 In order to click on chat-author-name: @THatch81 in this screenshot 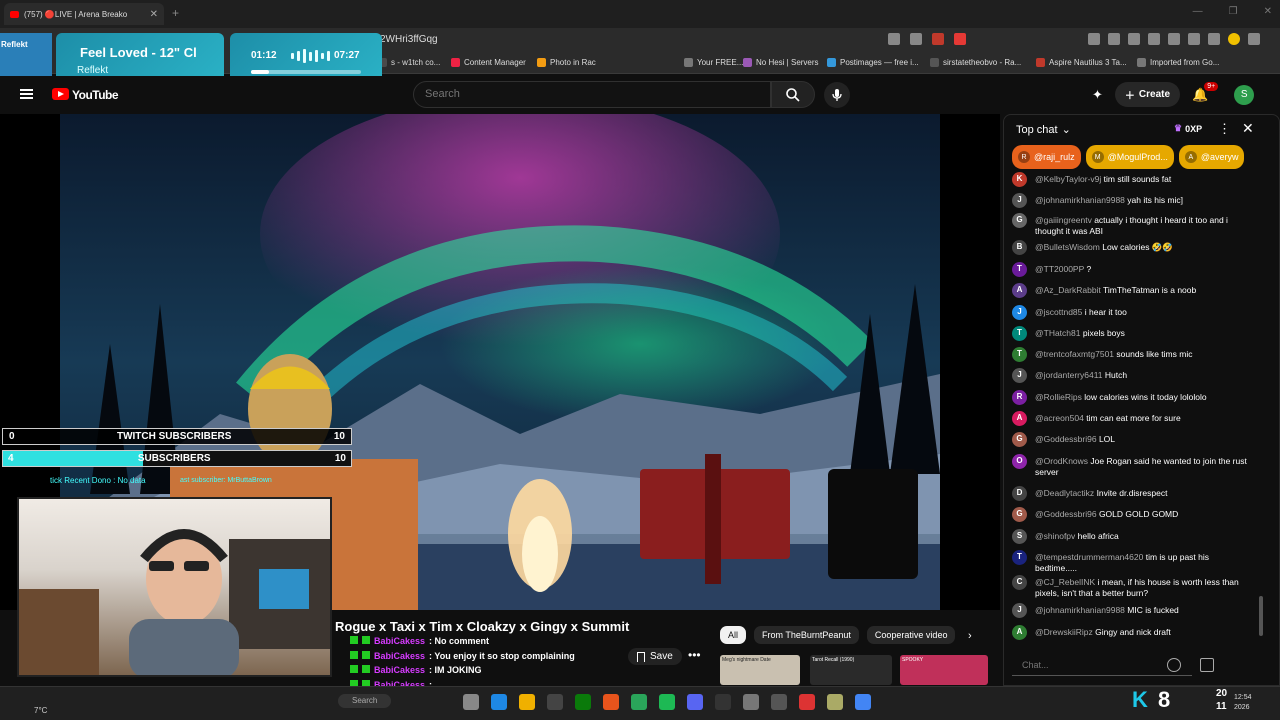, I will do `click(1057, 333)`.